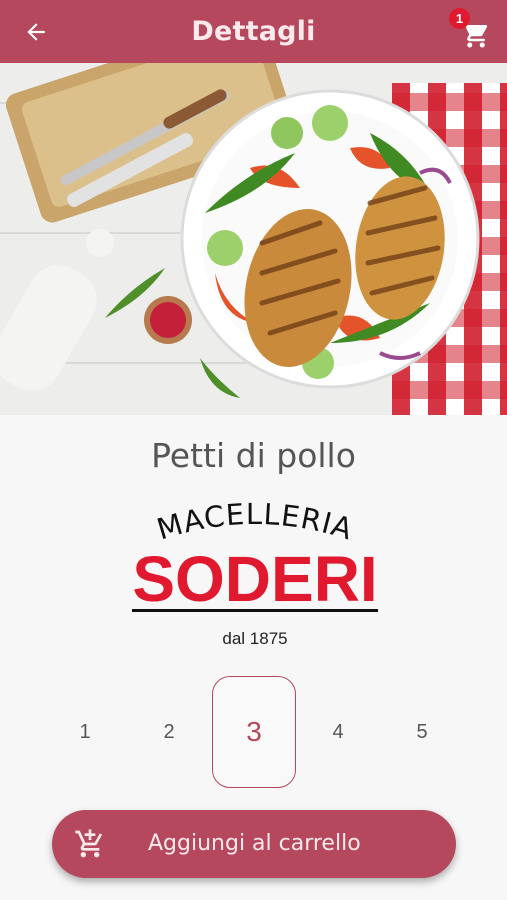 Image resolution: width=507 pixels, height=900 pixels. I want to click on brand-line2: SODERI, so click(254, 579).